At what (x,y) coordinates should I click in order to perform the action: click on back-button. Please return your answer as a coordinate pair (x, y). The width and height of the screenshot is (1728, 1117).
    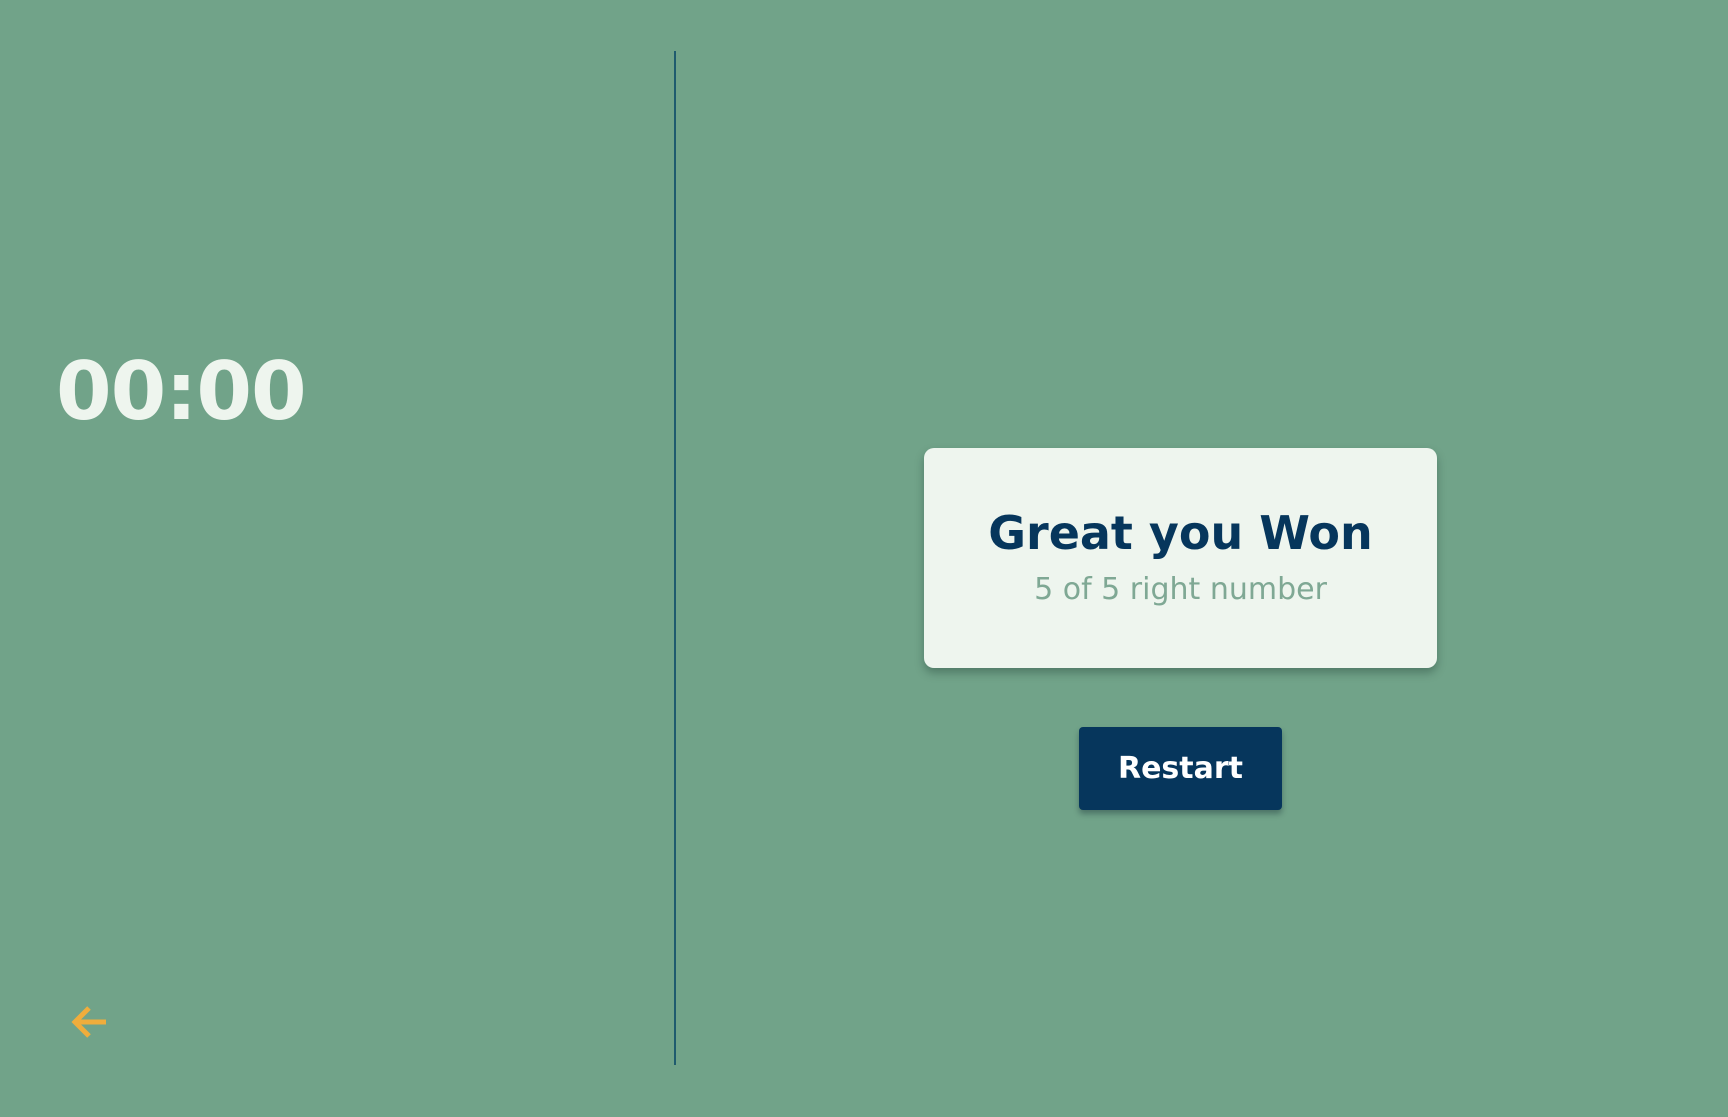
    Looking at the image, I should click on (90, 1022).